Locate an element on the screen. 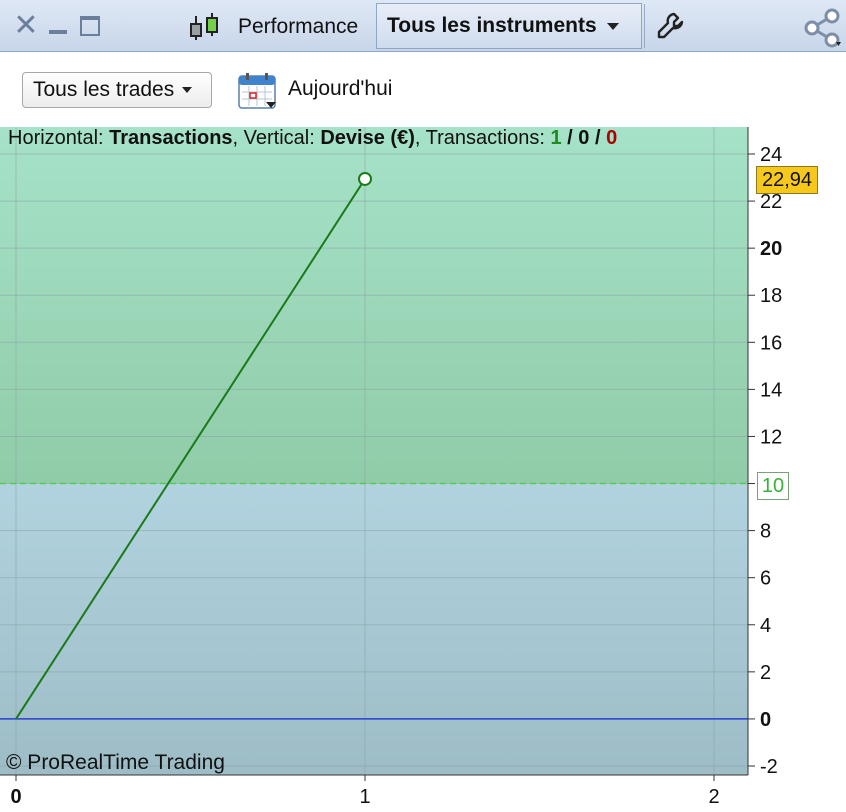  copyright-text: © ProRealTime Trading is located at coordinates (115, 762).